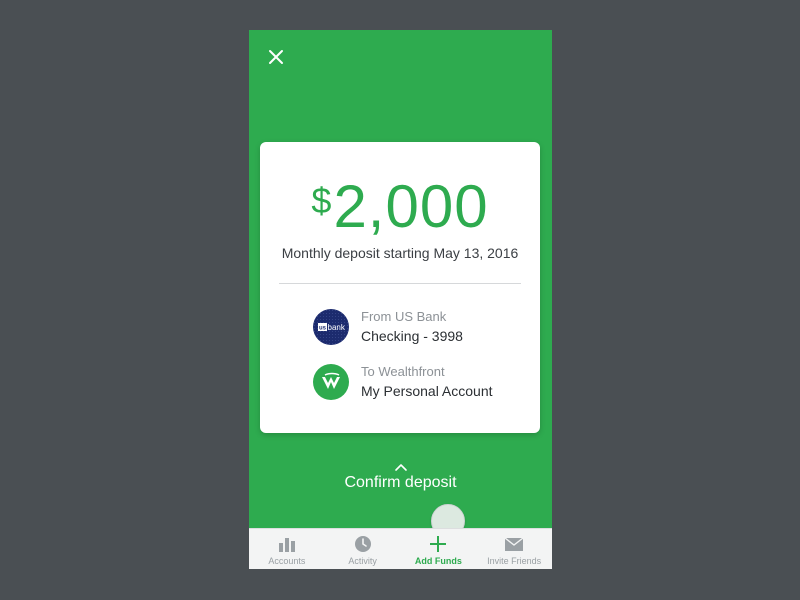  Describe the element at coordinates (403, 371) in the screenshot. I see `to-account-label: To Wealthfront` at that location.